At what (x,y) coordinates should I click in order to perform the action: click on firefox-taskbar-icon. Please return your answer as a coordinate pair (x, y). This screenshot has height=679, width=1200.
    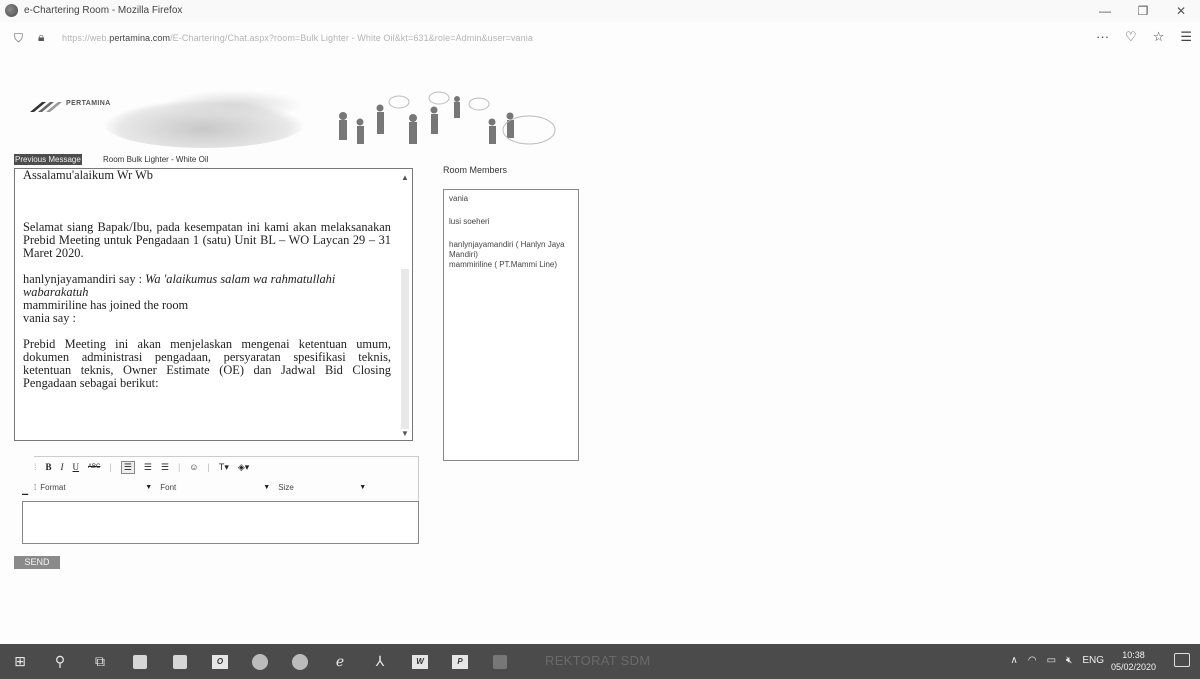
    Looking at the image, I should click on (260, 661).